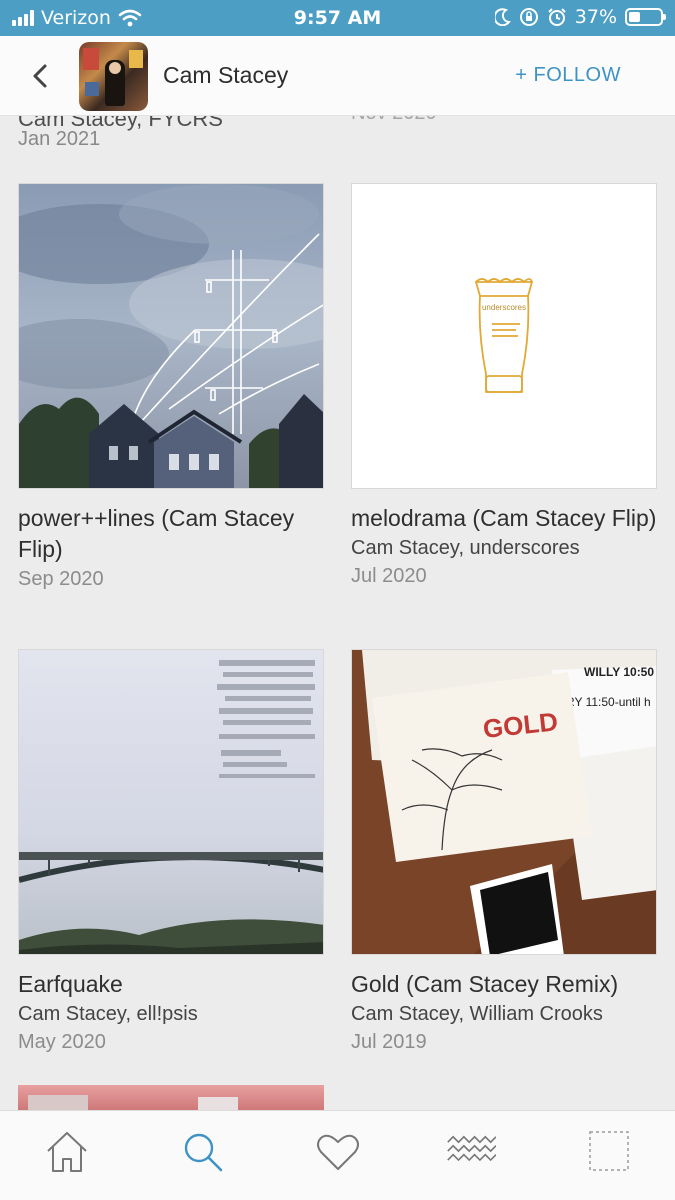  Describe the element at coordinates (171, 534) in the screenshot. I see `release-title: power++lines (Cam Stacey Flip)` at that location.